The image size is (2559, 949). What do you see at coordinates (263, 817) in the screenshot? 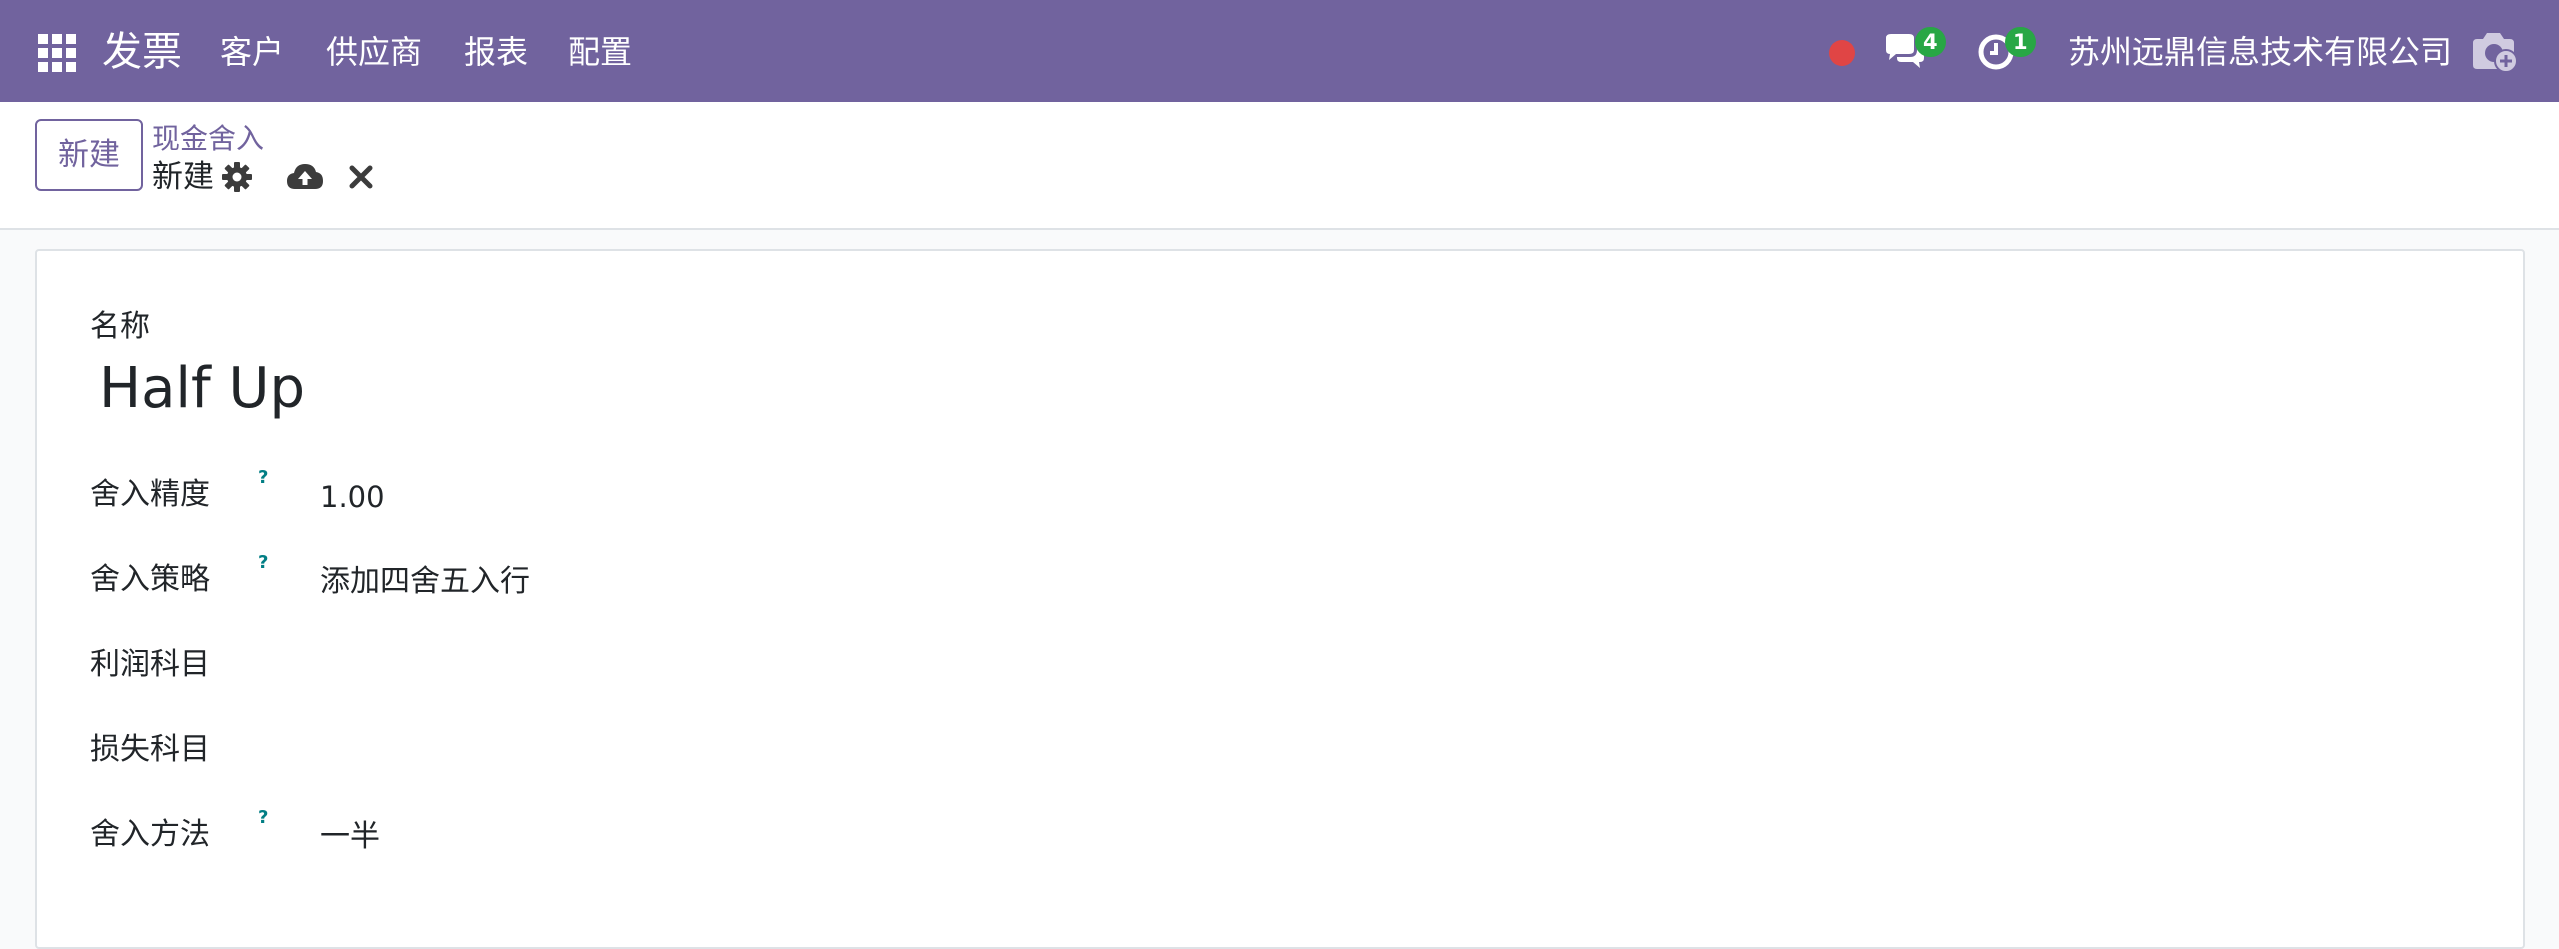
I see `rounding-method-help-icon: ?` at bounding box center [263, 817].